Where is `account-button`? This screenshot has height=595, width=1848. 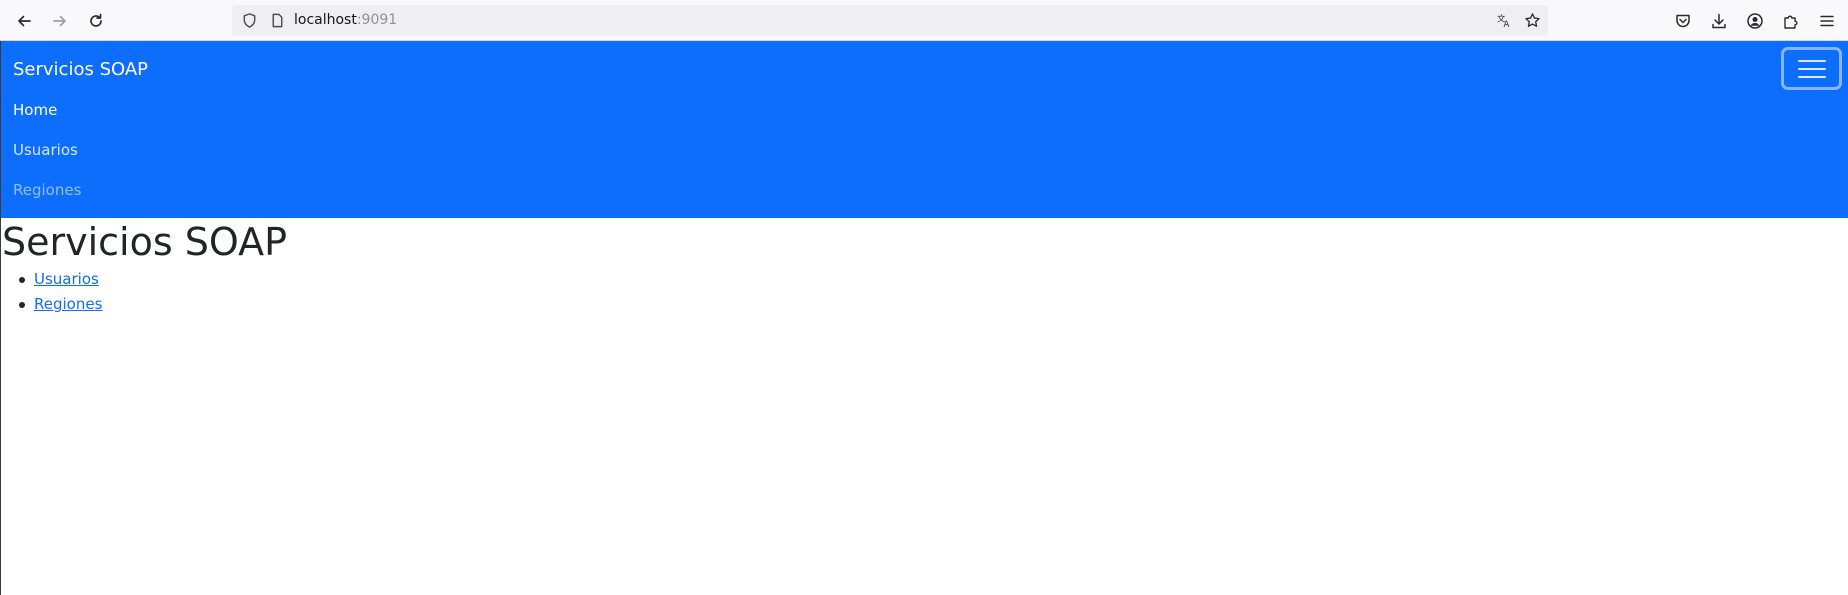
account-button is located at coordinates (1755, 21).